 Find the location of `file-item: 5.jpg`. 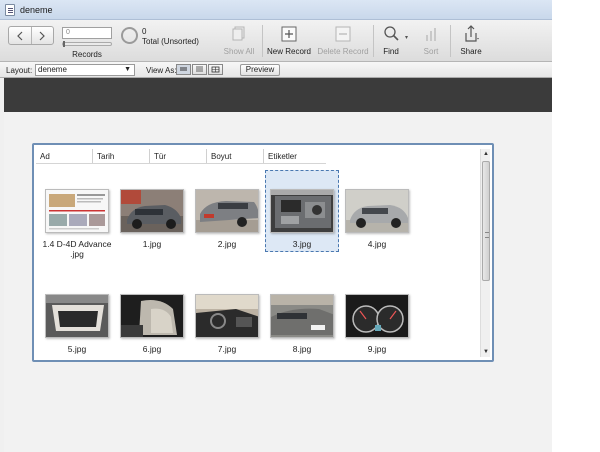

file-item: 5.jpg is located at coordinates (77, 324).